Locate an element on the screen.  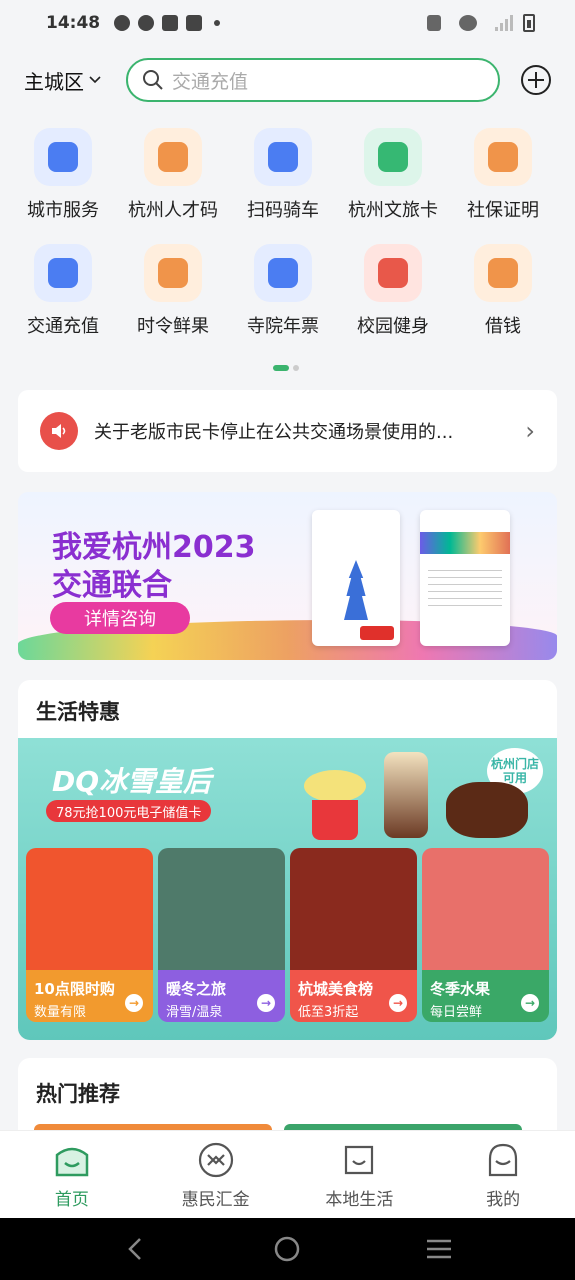
service-label: 城市服务 is located at coordinates (63, 210).